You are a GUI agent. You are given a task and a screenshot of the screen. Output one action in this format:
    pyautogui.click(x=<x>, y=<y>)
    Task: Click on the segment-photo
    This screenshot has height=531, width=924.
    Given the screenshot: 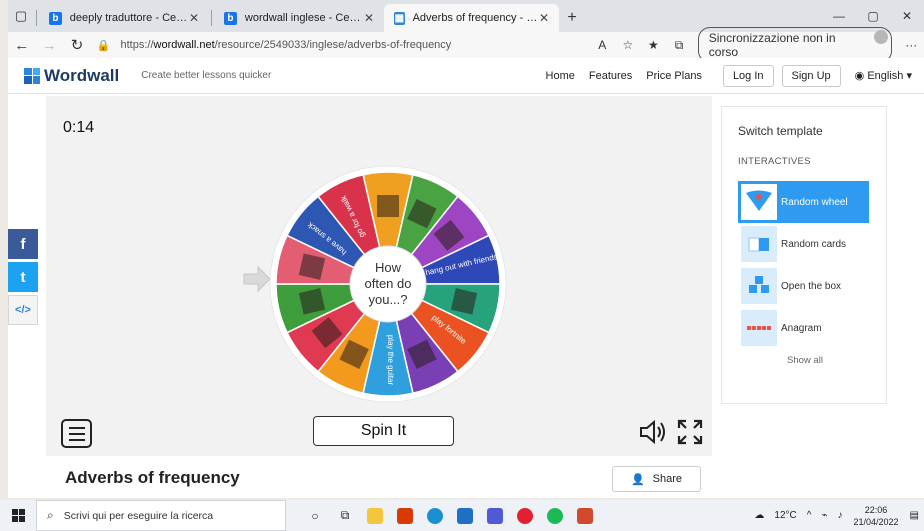 What is the action you would take?
    pyautogui.click(x=388, y=206)
    